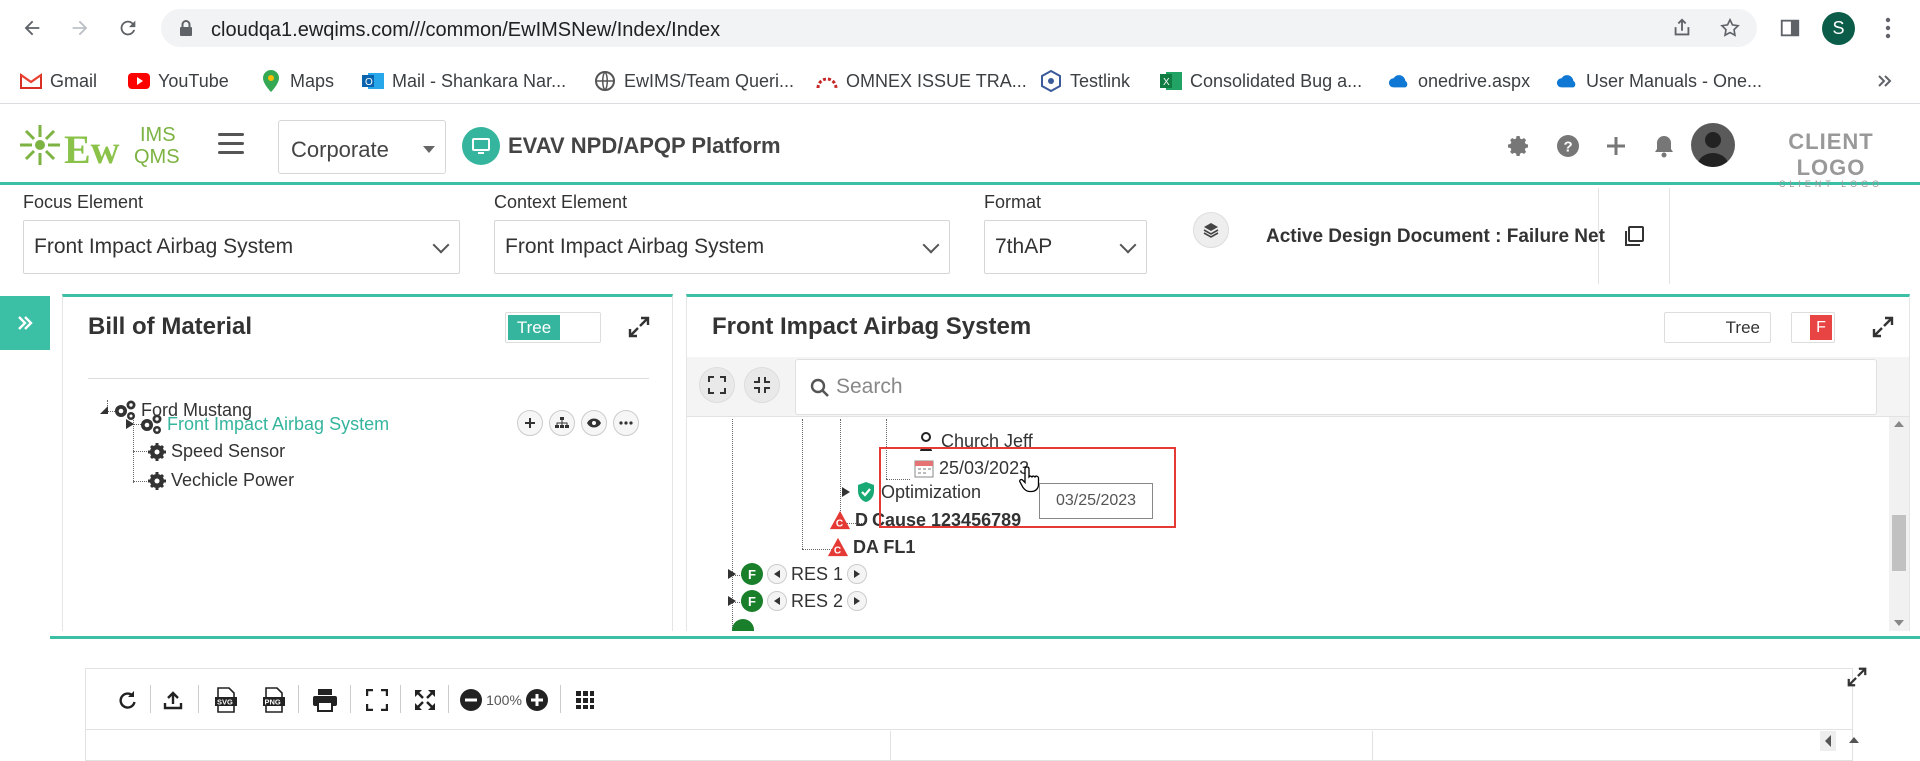  I want to click on hamburger-menu-icon, so click(231, 144).